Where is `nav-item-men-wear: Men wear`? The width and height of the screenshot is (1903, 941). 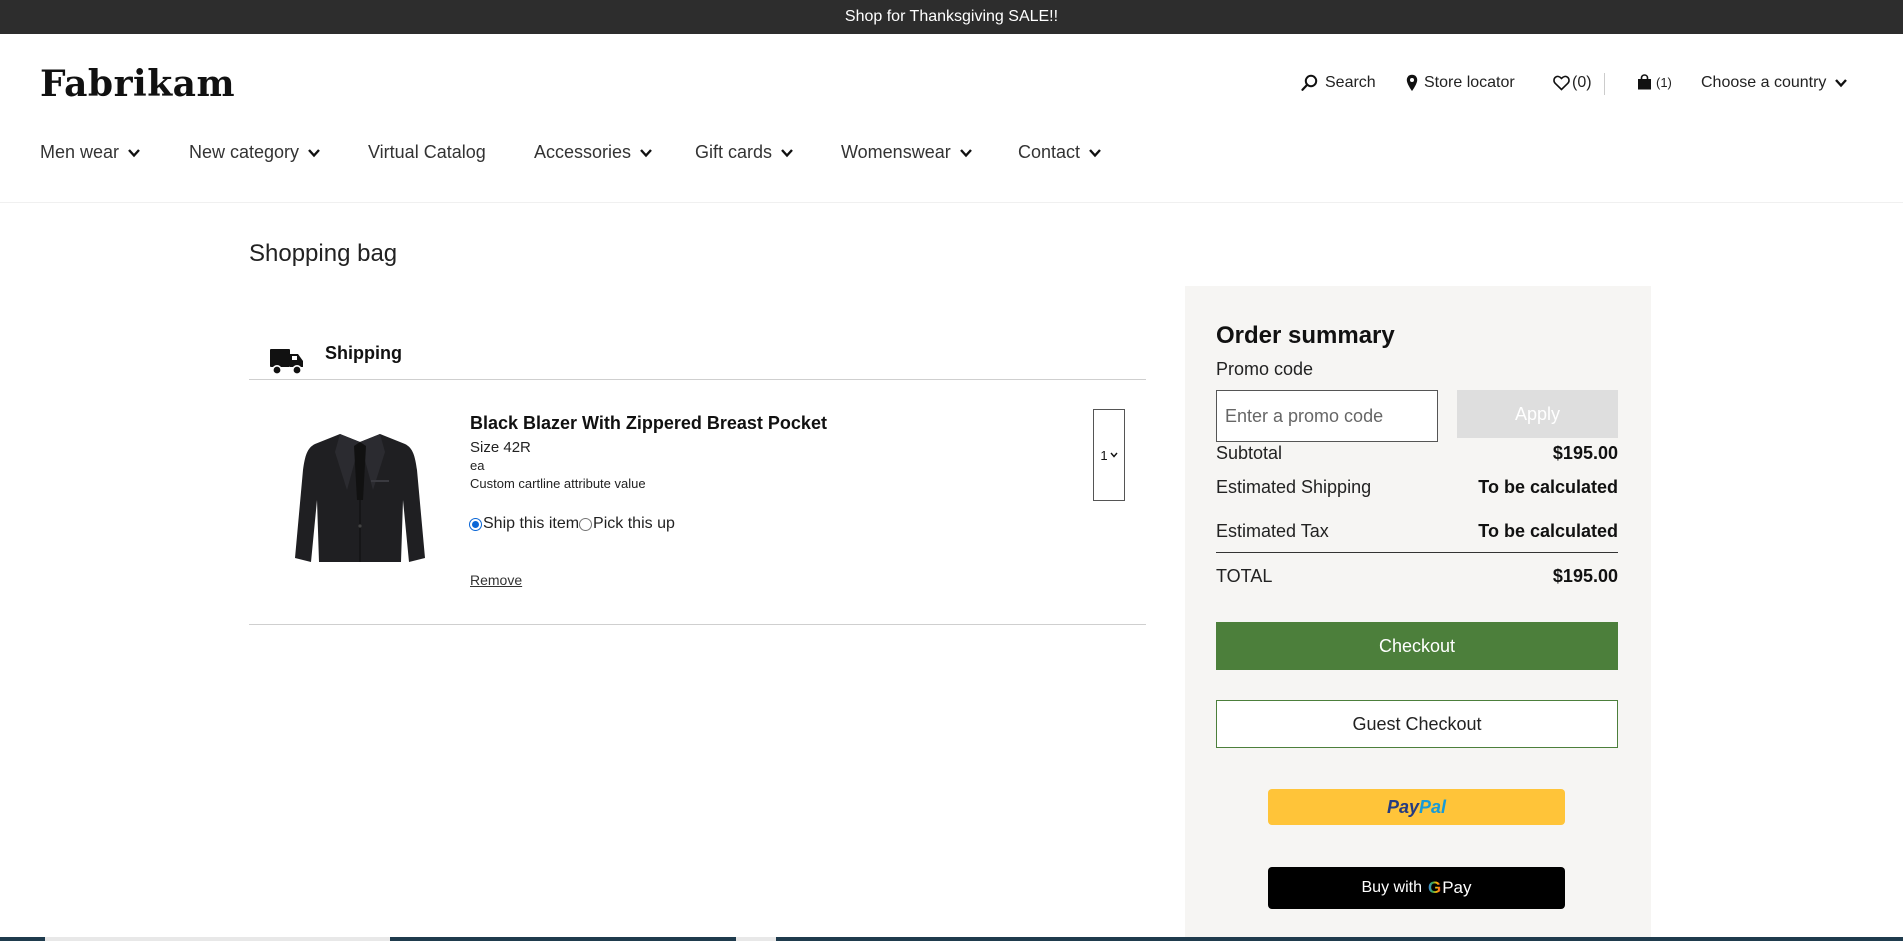
nav-item-men-wear: Men wear is located at coordinates (90, 152).